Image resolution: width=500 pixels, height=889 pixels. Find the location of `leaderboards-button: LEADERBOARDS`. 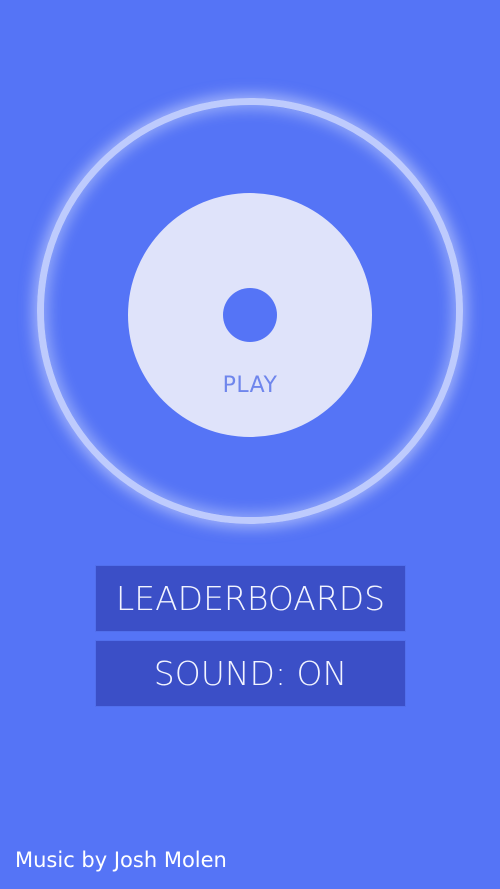

leaderboards-button: LEADERBOARDS is located at coordinates (250, 598).